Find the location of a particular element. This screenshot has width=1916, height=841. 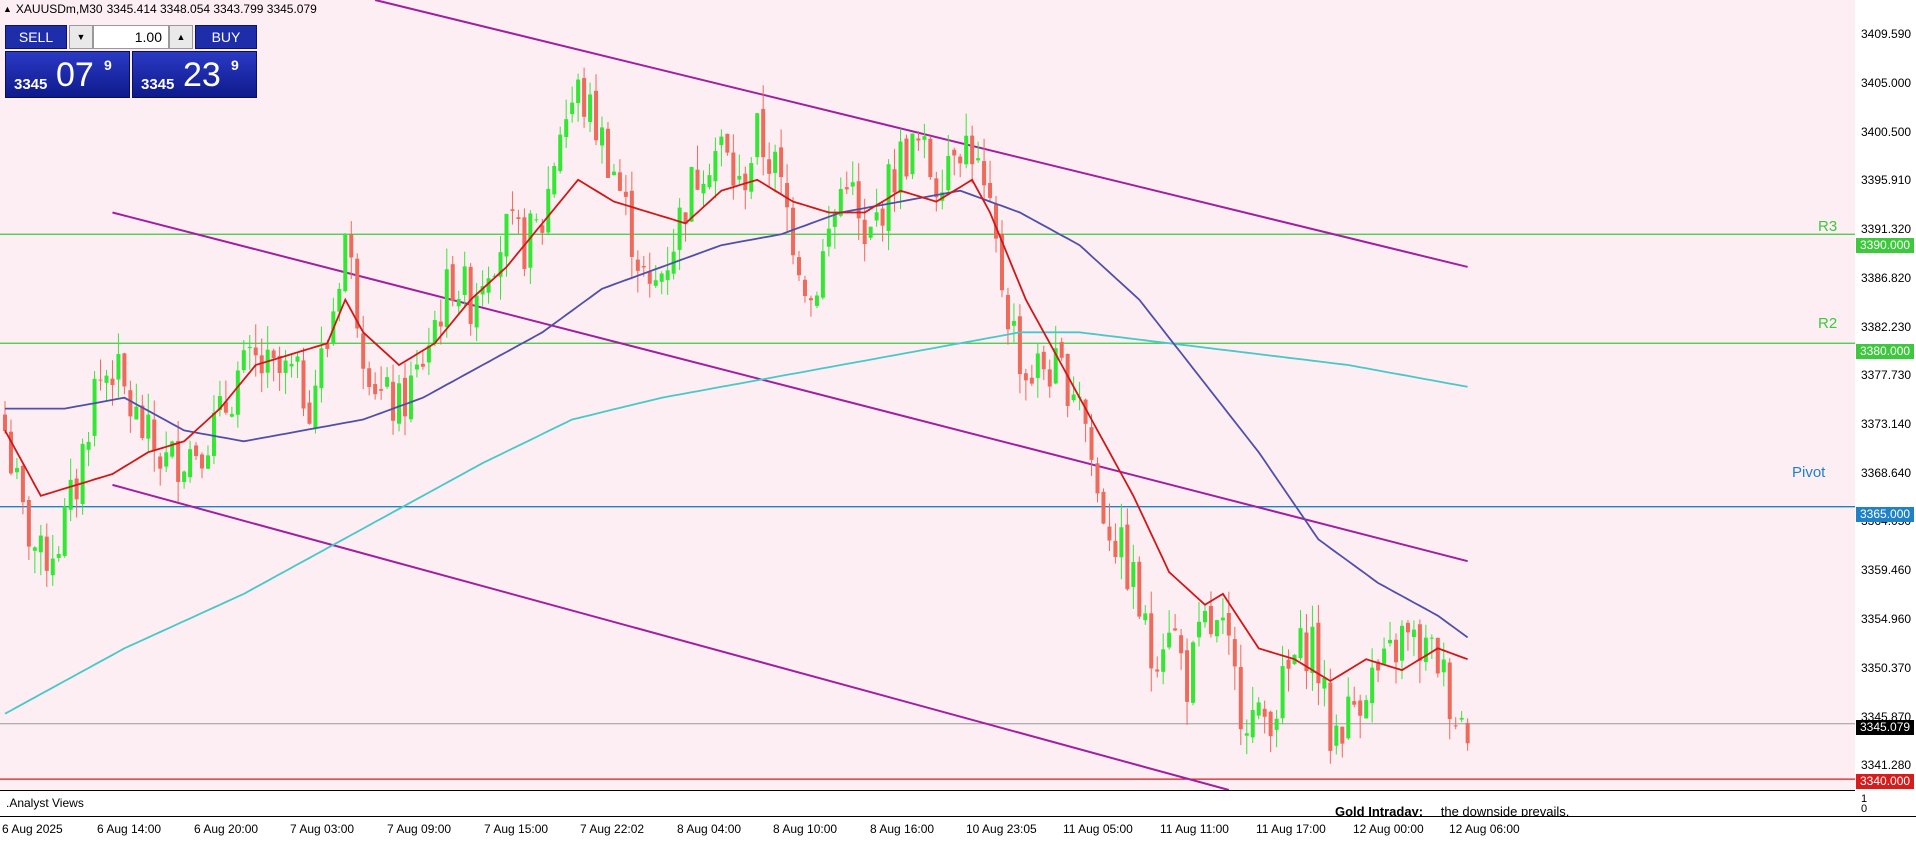

ask-price-button: 3345 23 9 is located at coordinates (194, 74).